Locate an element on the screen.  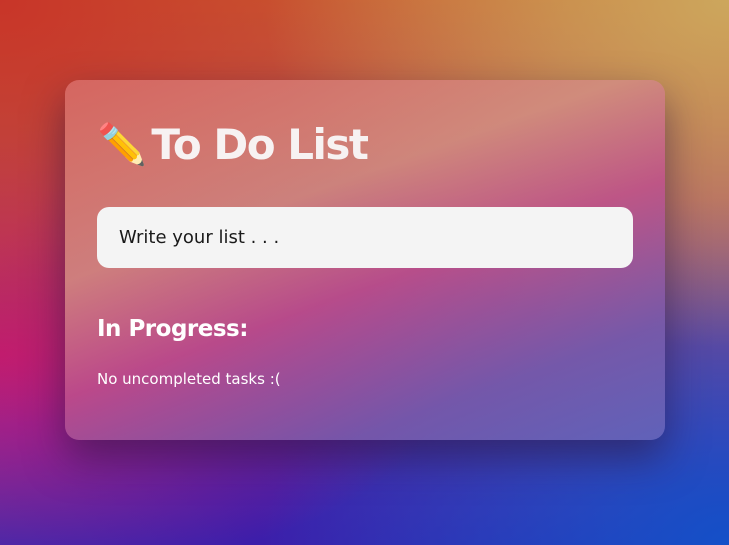
page-title: ✏️ To Do List is located at coordinates (233, 145).